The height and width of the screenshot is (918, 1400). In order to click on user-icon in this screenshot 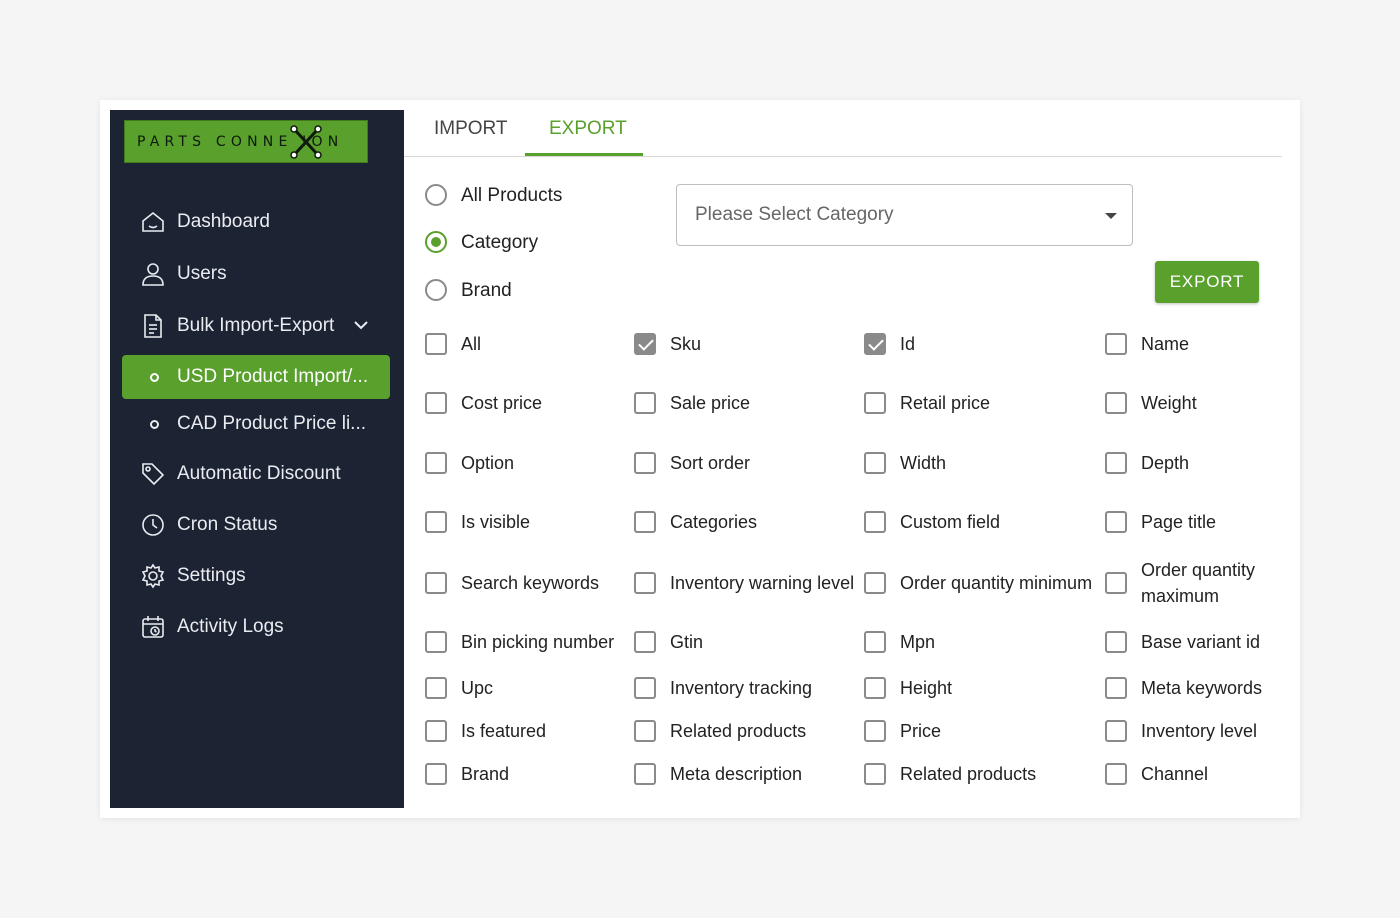, I will do `click(153, 274)`.